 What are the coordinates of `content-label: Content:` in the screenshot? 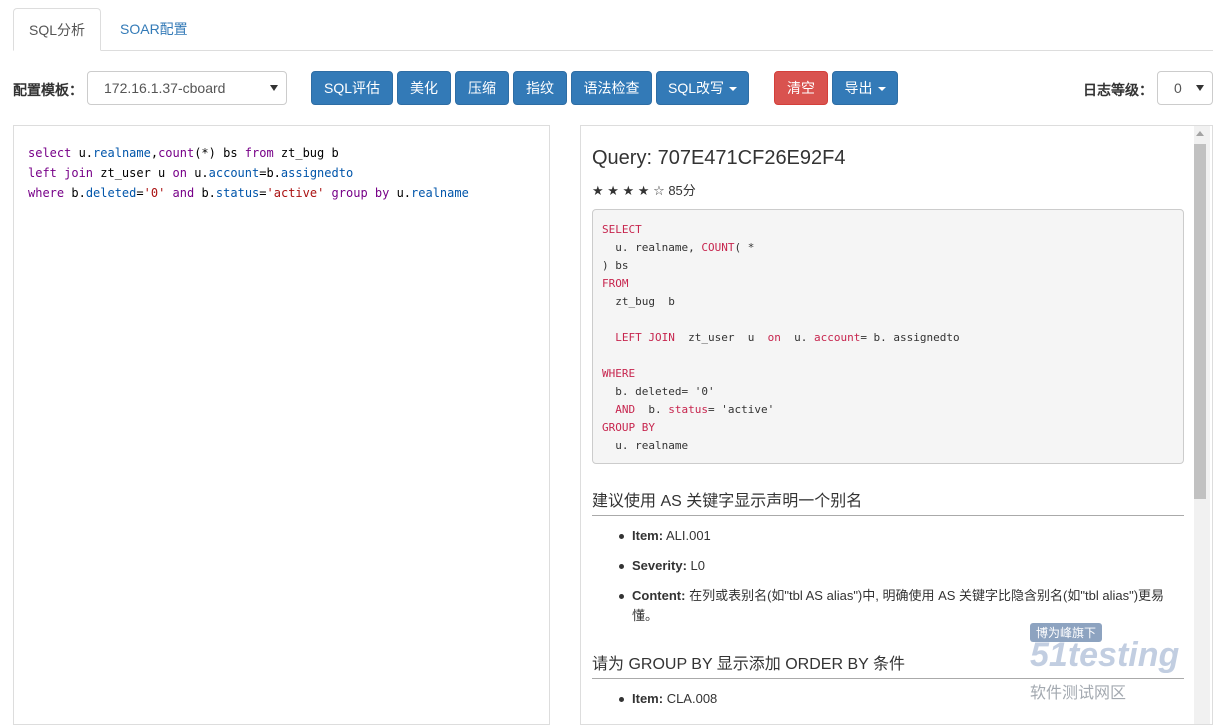 It's located at (659, 595).